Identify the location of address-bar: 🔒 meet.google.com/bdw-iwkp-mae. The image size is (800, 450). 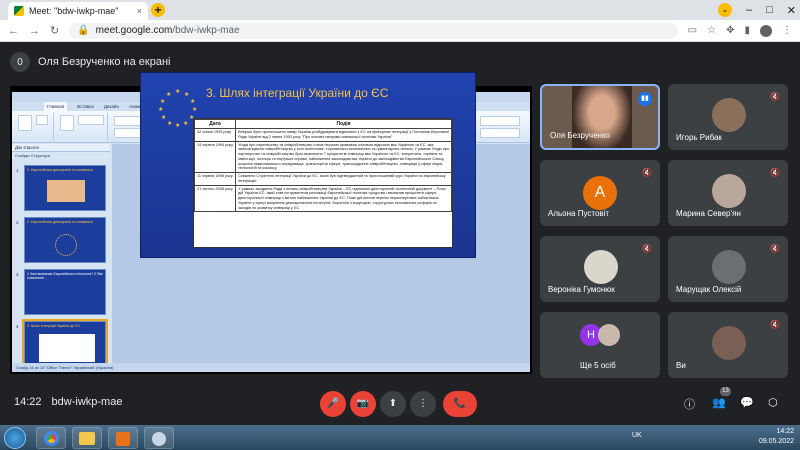
(373, 30).